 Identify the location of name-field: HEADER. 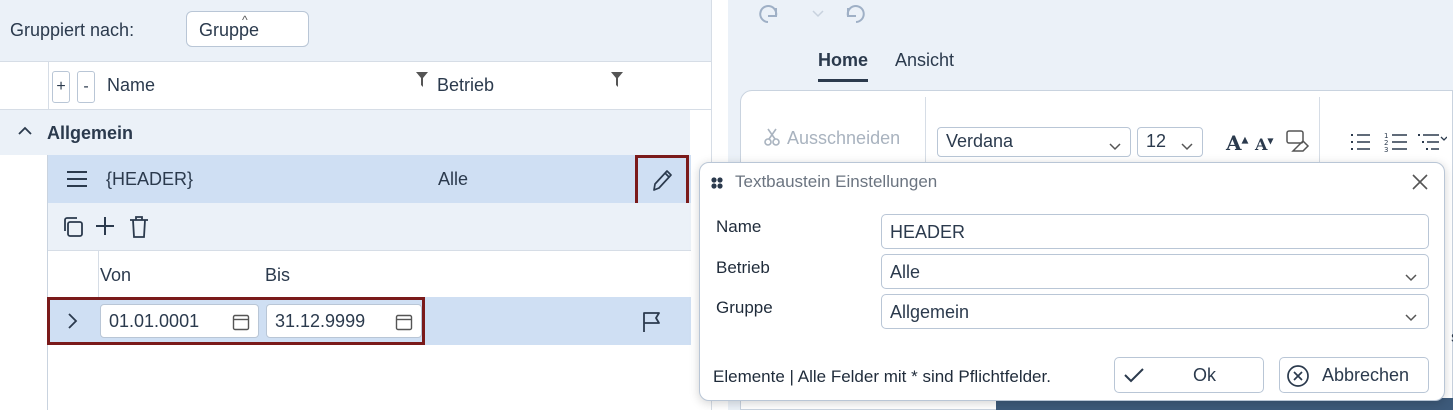
(1155, 231).